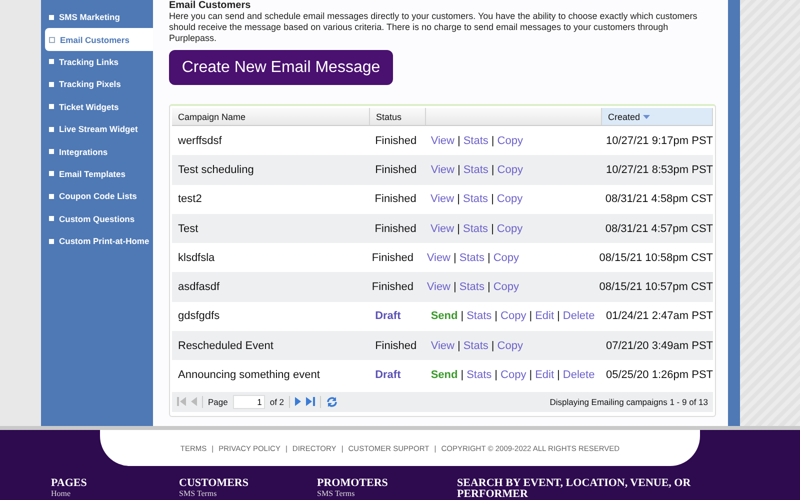  I want to click on sidebar-item: Tracking Pixels, so click(97, 84).